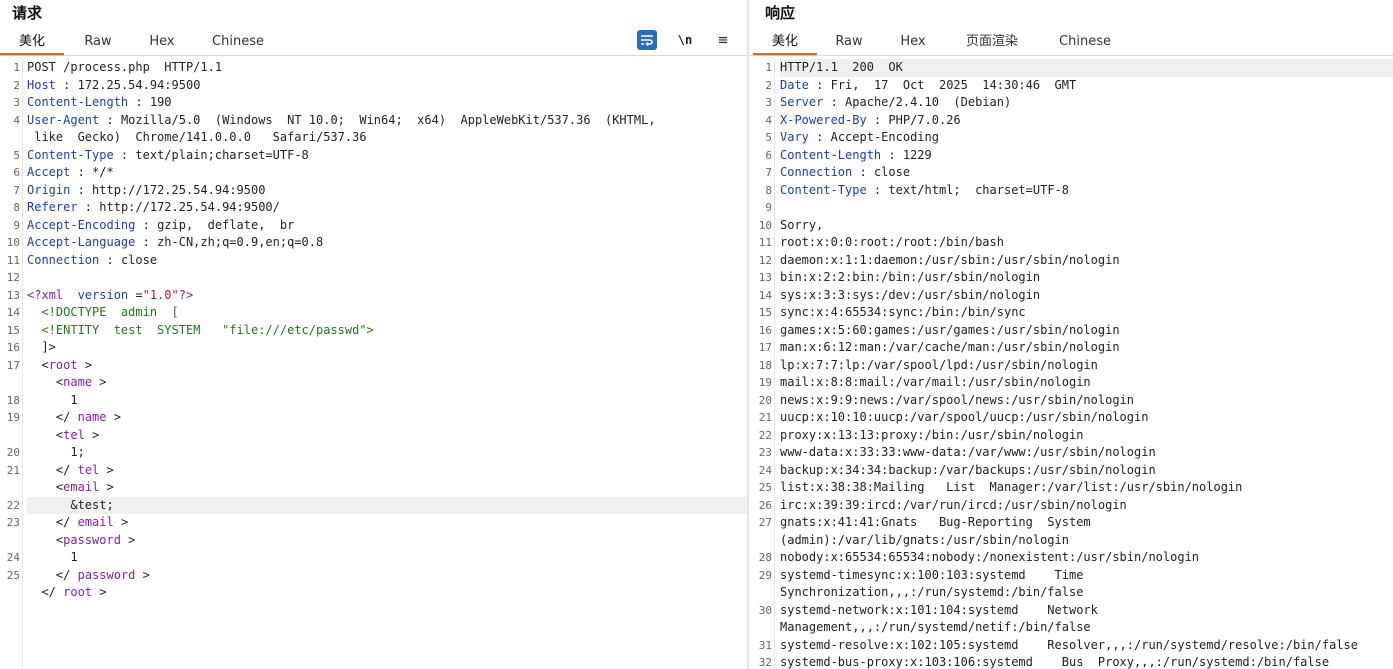  I want to click on header-name: Accept, so click(49, 172).